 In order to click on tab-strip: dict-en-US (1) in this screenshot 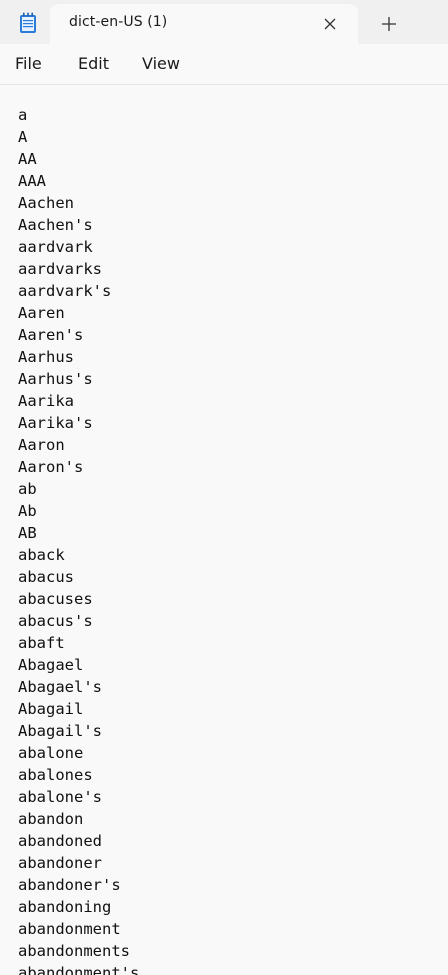, I will do `click(224, 22)`.